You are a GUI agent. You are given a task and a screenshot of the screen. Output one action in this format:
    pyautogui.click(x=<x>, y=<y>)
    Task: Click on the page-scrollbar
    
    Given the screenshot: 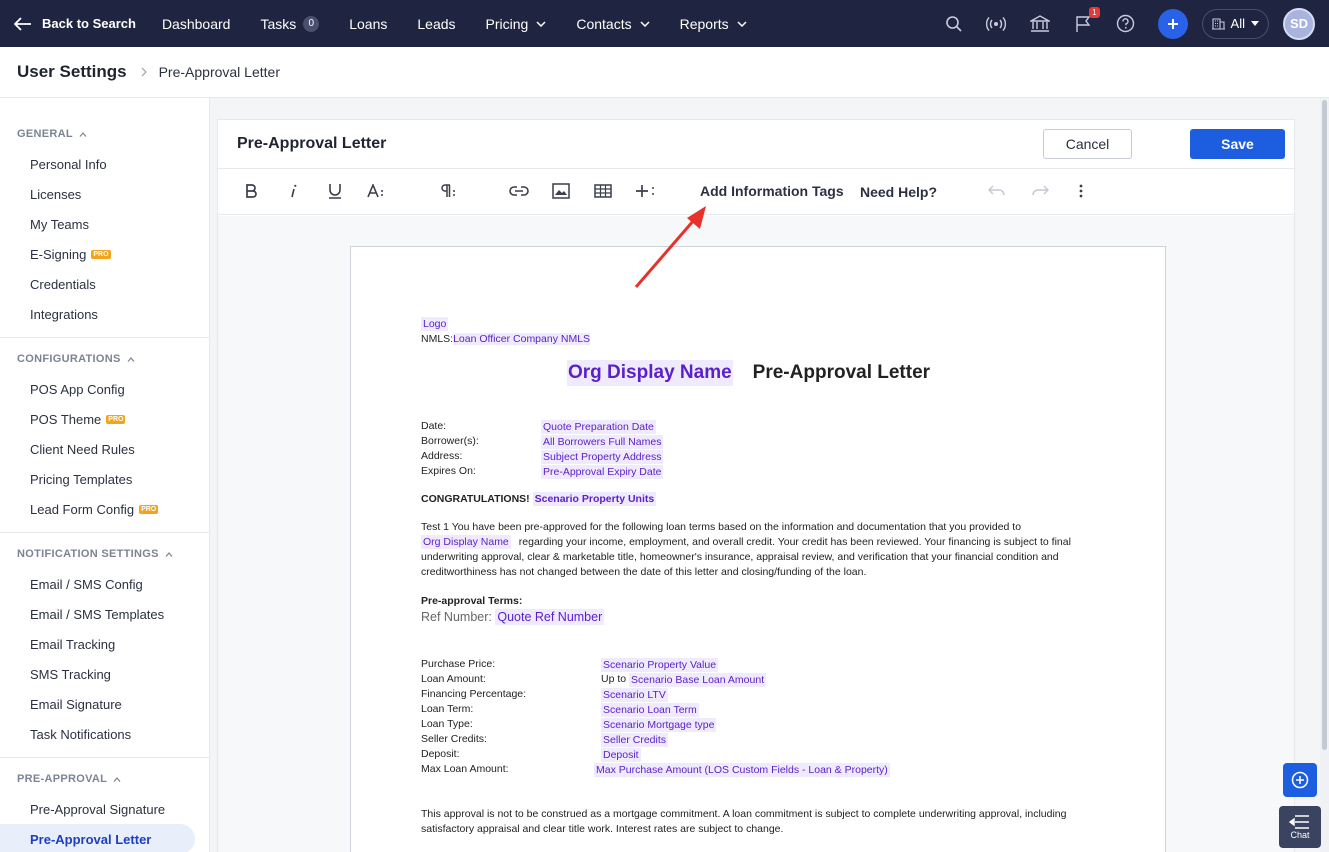 What is the action you would take?
    pyautogui.click(x=1324, y=475)
    